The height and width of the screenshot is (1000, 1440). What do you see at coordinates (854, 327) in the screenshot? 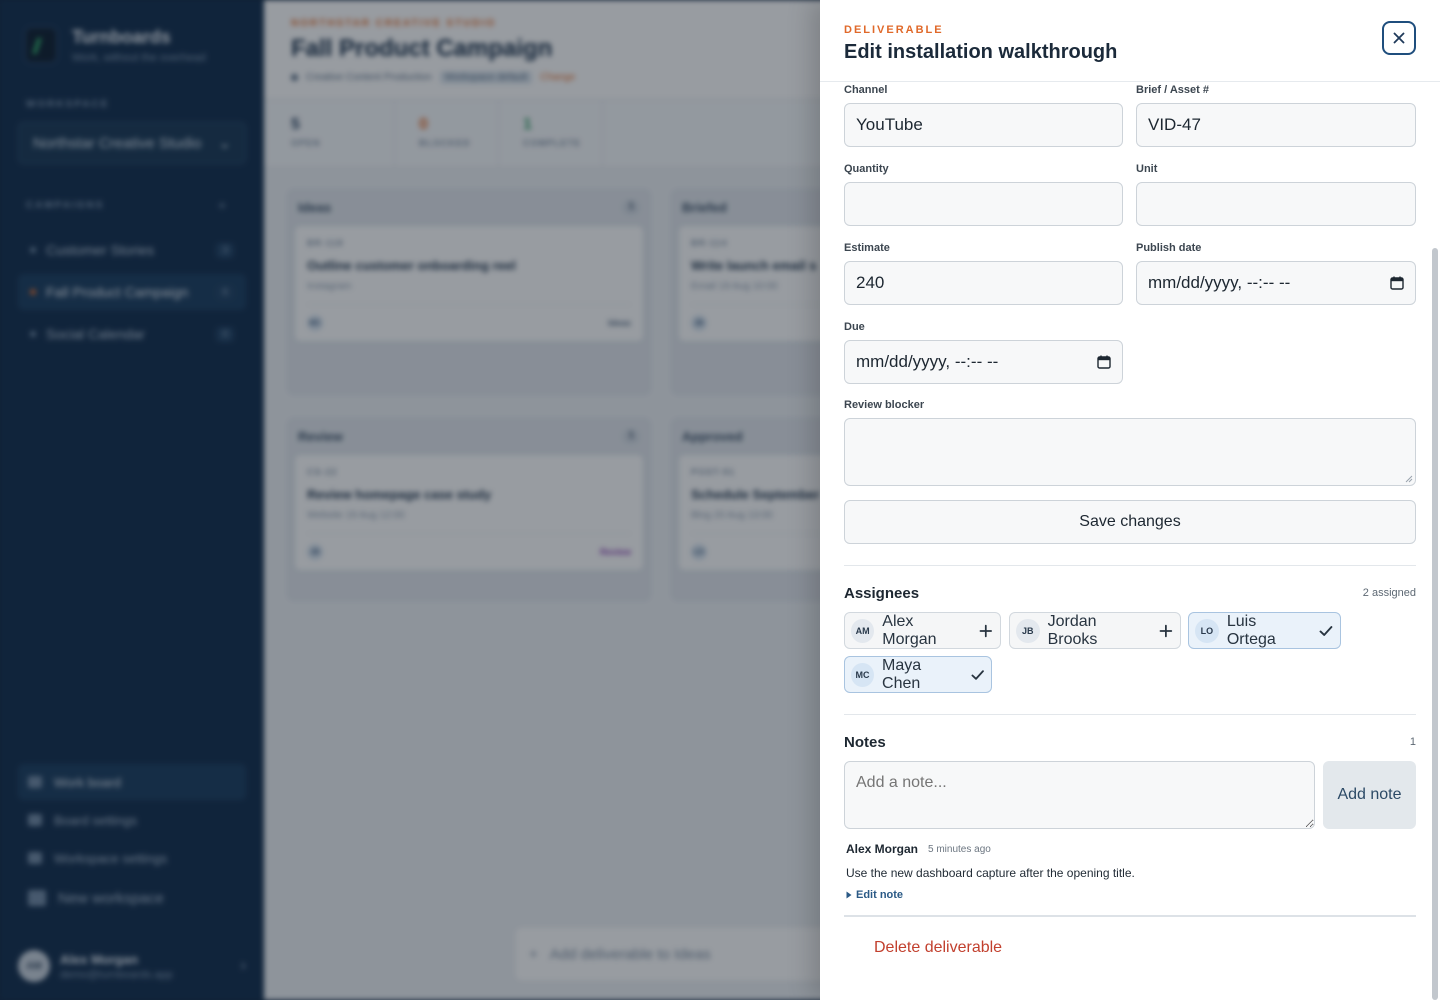
I see `due-label: Due` at bounding box center [854, 327].